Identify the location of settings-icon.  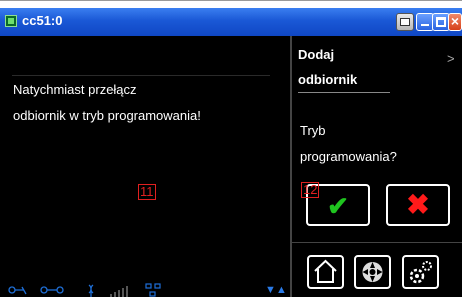
(420, 272).